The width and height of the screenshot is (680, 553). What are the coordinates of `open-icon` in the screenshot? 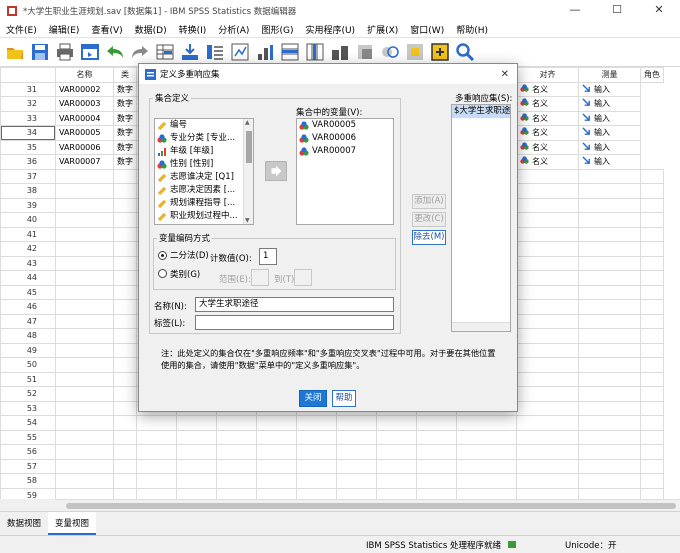 It's located at (15, 52).